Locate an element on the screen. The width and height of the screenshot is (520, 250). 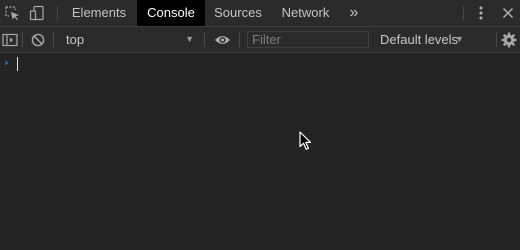
settings-gear-icon is located at coordinates (509, 39).